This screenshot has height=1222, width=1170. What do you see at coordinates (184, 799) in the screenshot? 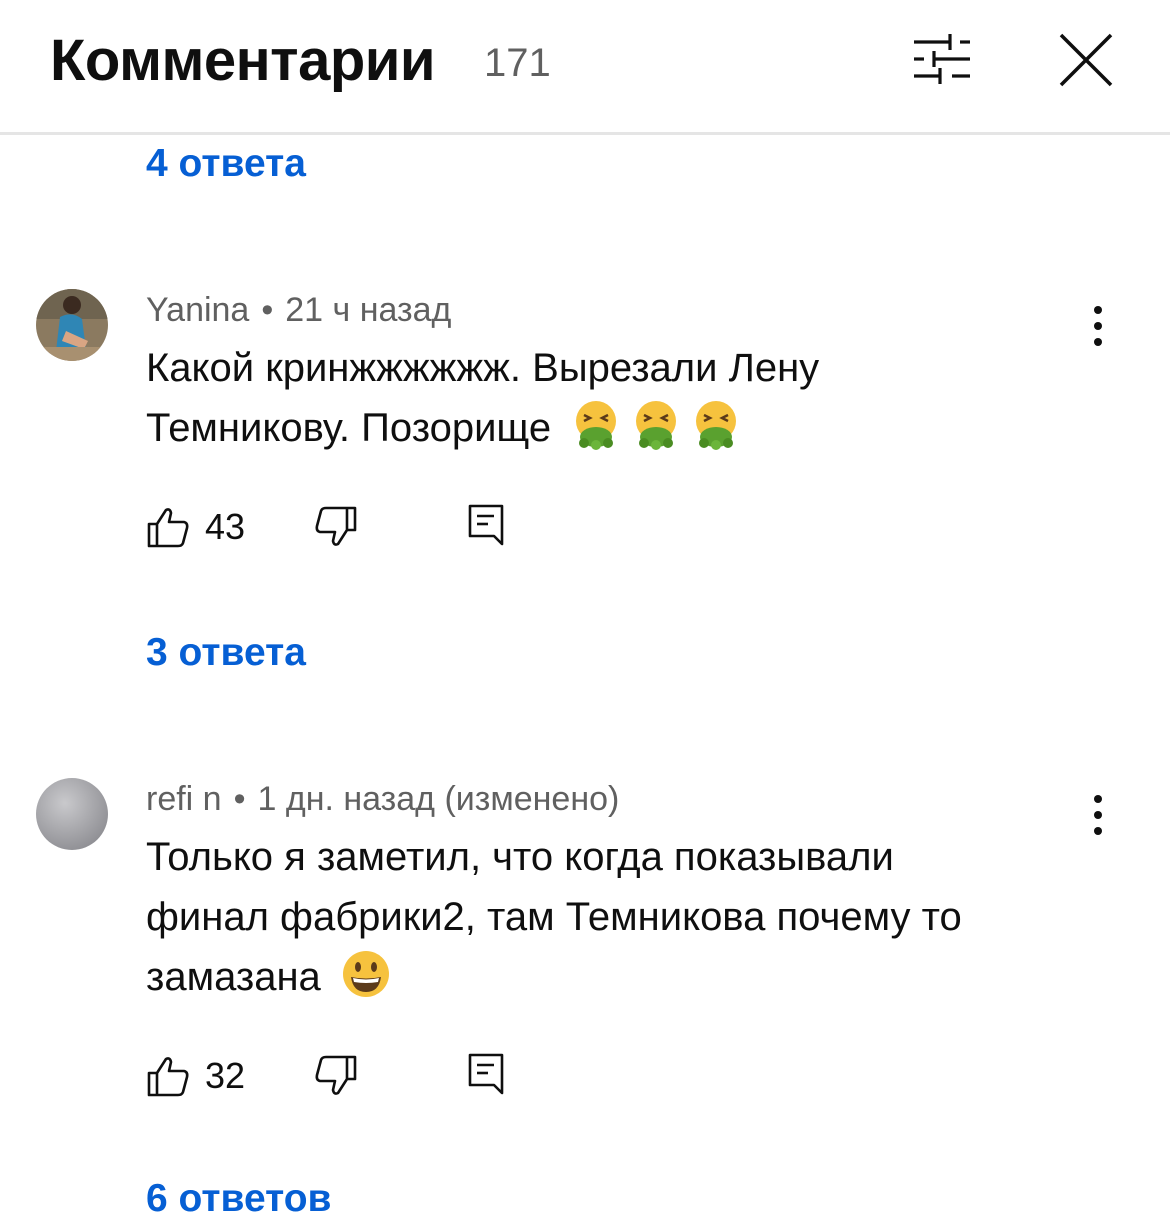
I see `author-name: refi n` at bounding box center [184, 799].